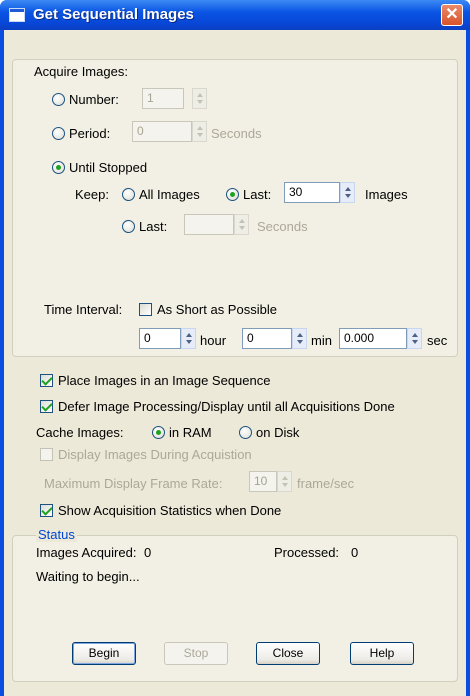 Image resolution: width=470 pixels, height=696 pixels. Describe the element at coordinates (104, 653) in the screenshot. I see `begin-button: Begin` at that location.